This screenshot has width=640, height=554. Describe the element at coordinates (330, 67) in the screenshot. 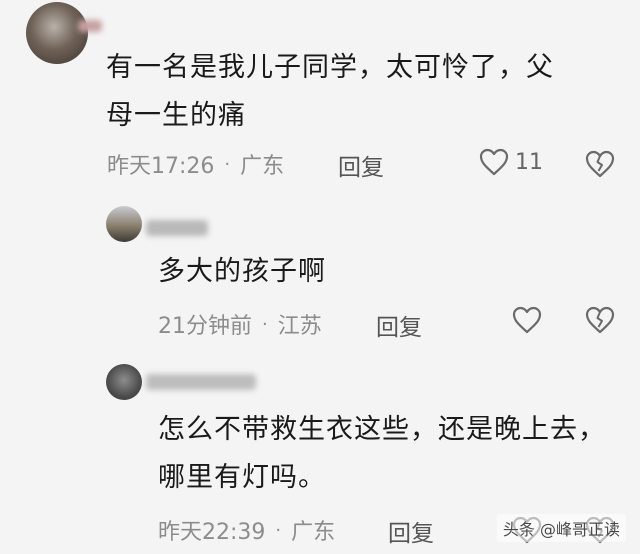

I see `comment-text-line-1: 有一名是我儿子同学，太可怜了，父` at that location.